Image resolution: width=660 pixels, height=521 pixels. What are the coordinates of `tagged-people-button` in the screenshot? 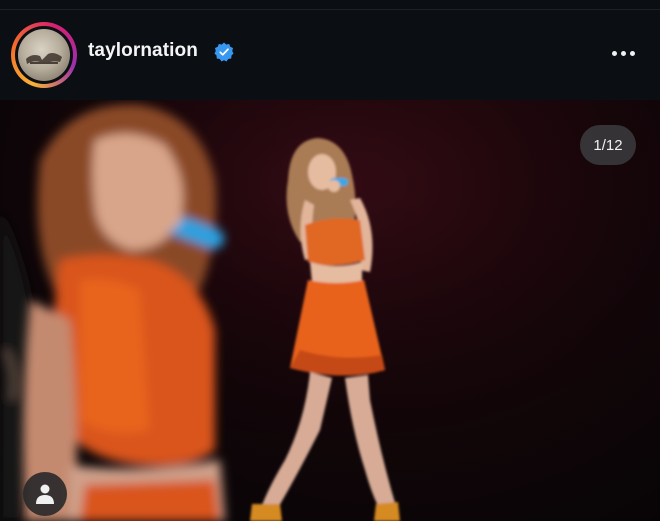 It's located at (45, 494).